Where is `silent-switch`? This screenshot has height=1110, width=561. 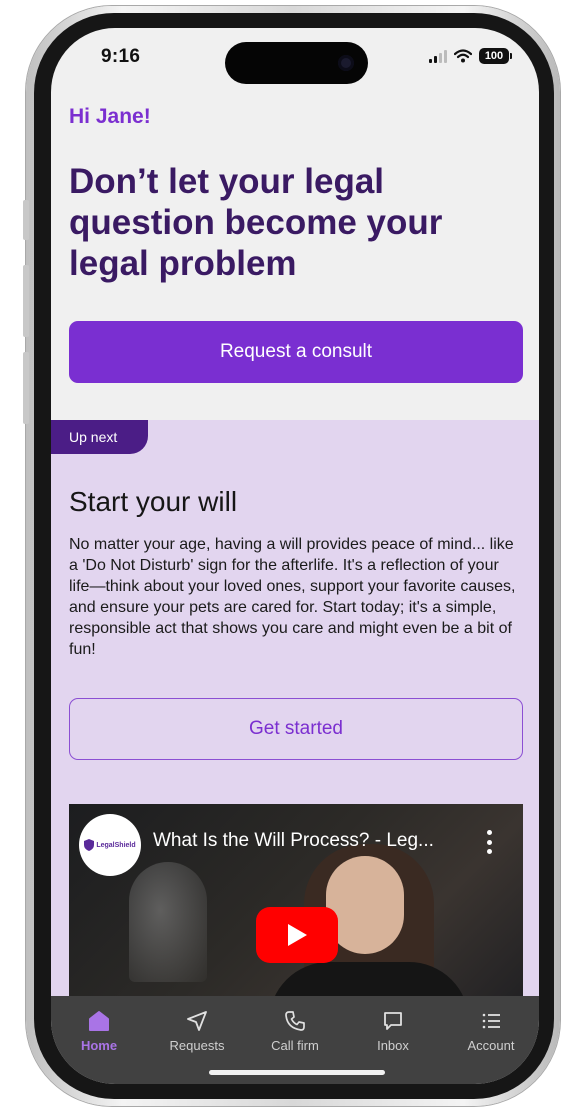 silent-switch is located at coordinates (26, 220).